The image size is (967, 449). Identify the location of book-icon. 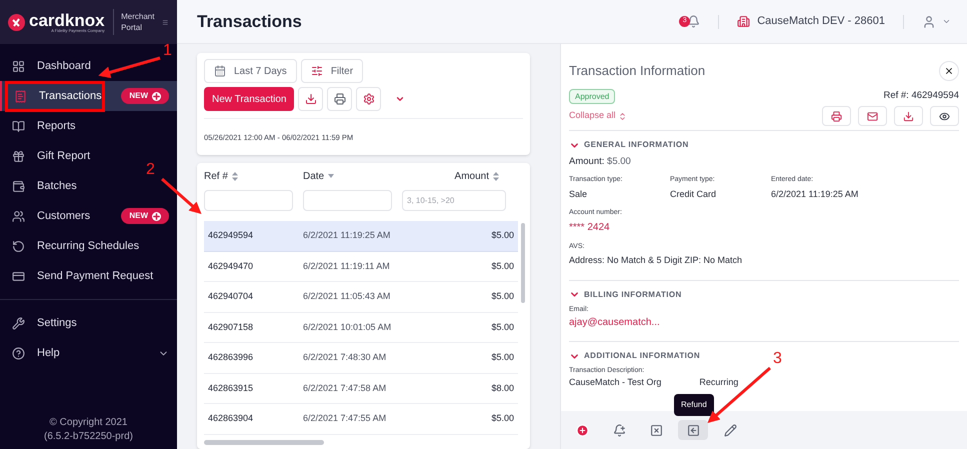
(18, 126).